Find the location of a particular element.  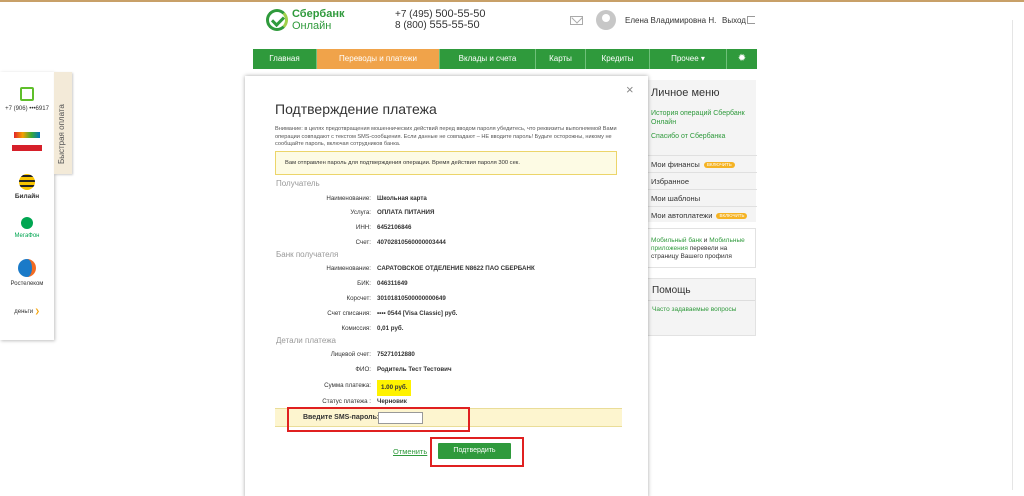

cancel-link: Отменить is located at coordinates (410, 451).